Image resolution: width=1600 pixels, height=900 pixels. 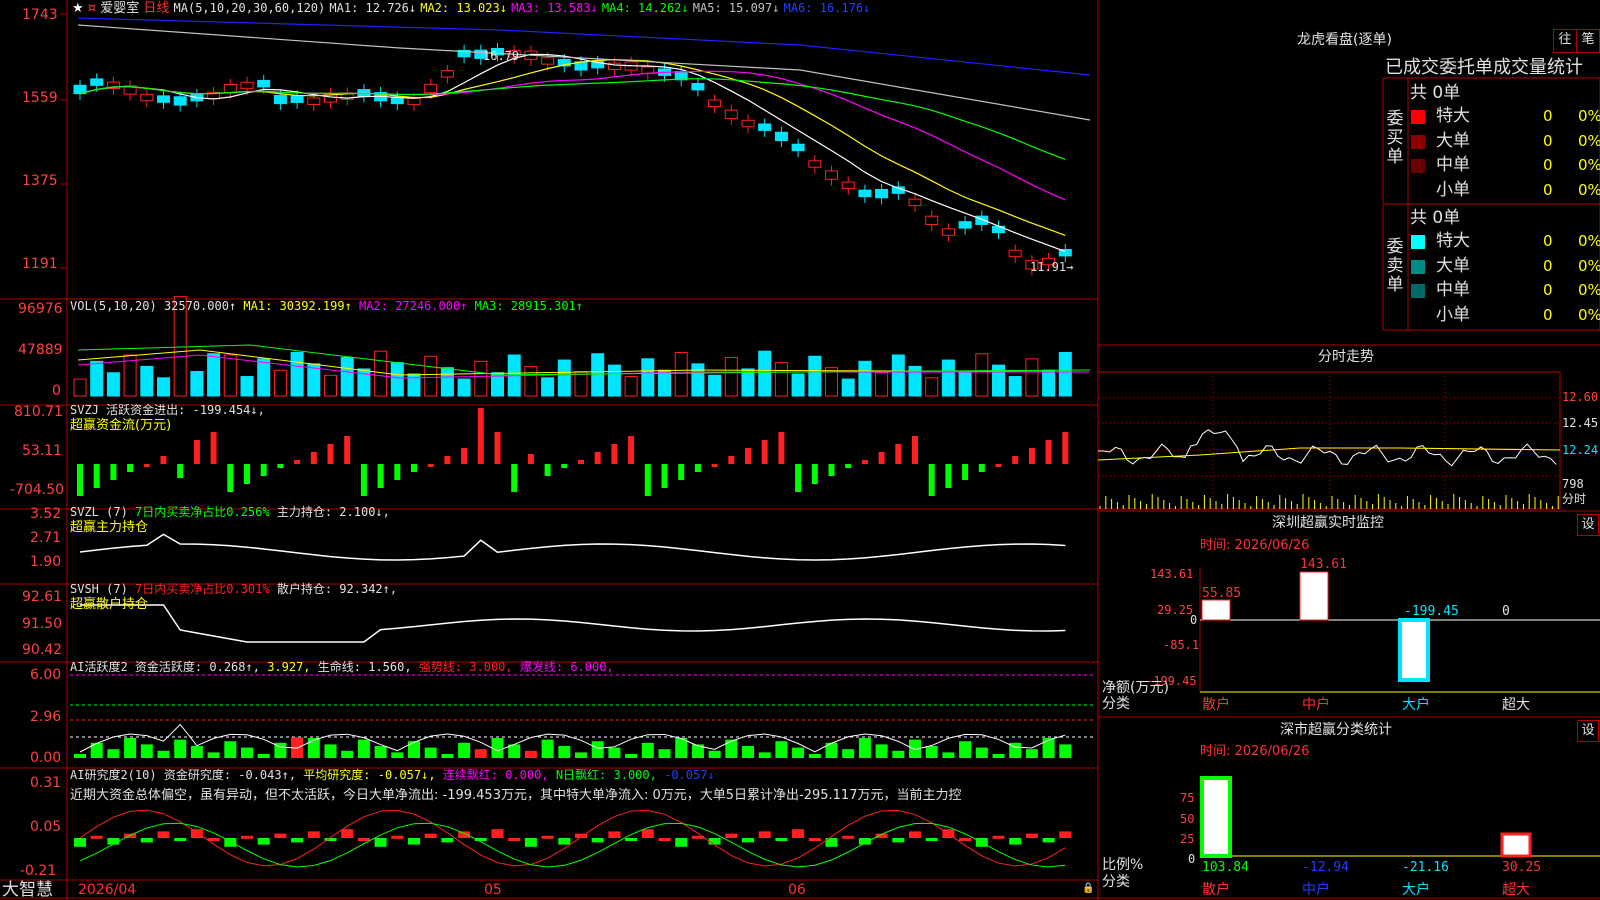 I want to click on brand-logo: 大智慧, so click(x=27, y=890).